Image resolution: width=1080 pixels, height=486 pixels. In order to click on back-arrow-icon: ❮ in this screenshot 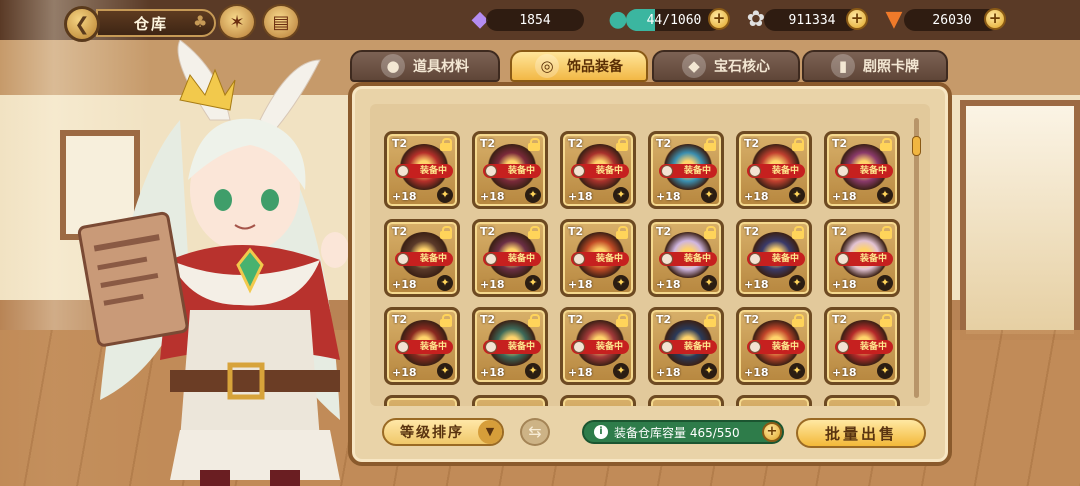, I will do `click(82, 24)`.